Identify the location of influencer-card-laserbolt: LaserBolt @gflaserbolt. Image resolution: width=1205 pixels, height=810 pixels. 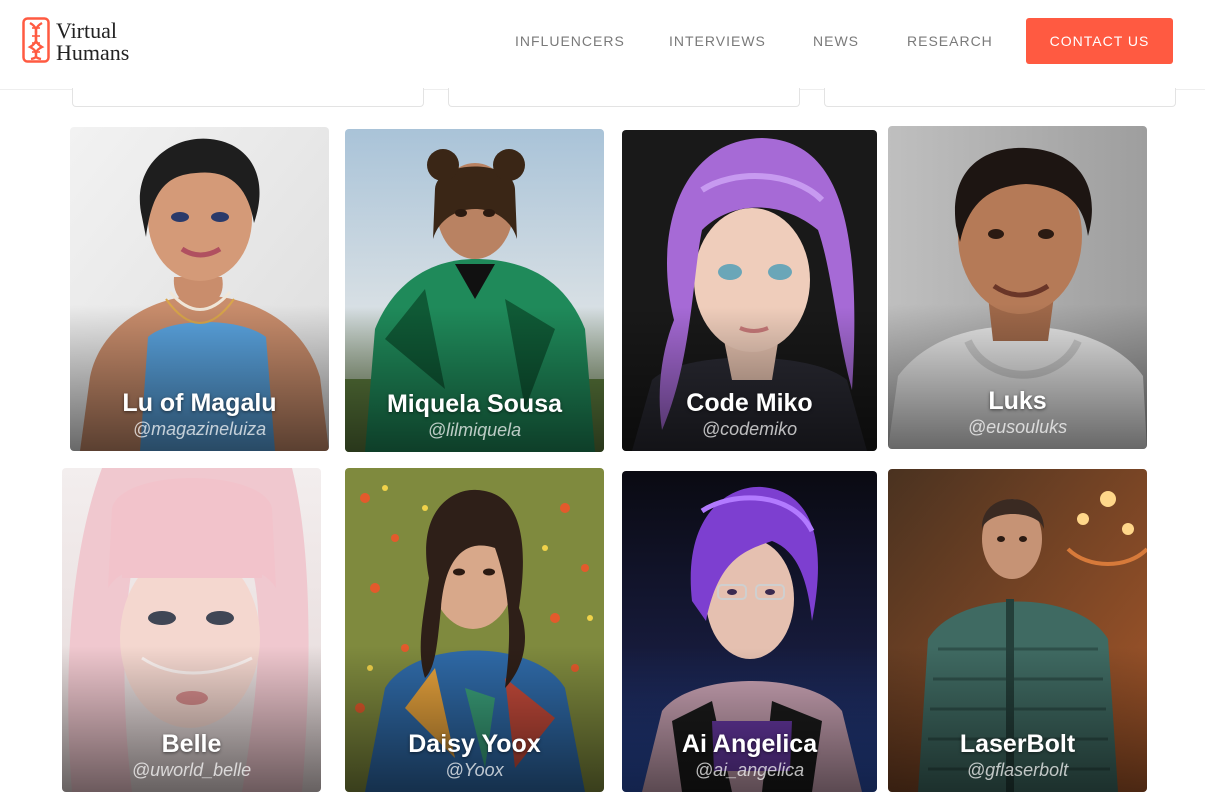
(1017, 630).